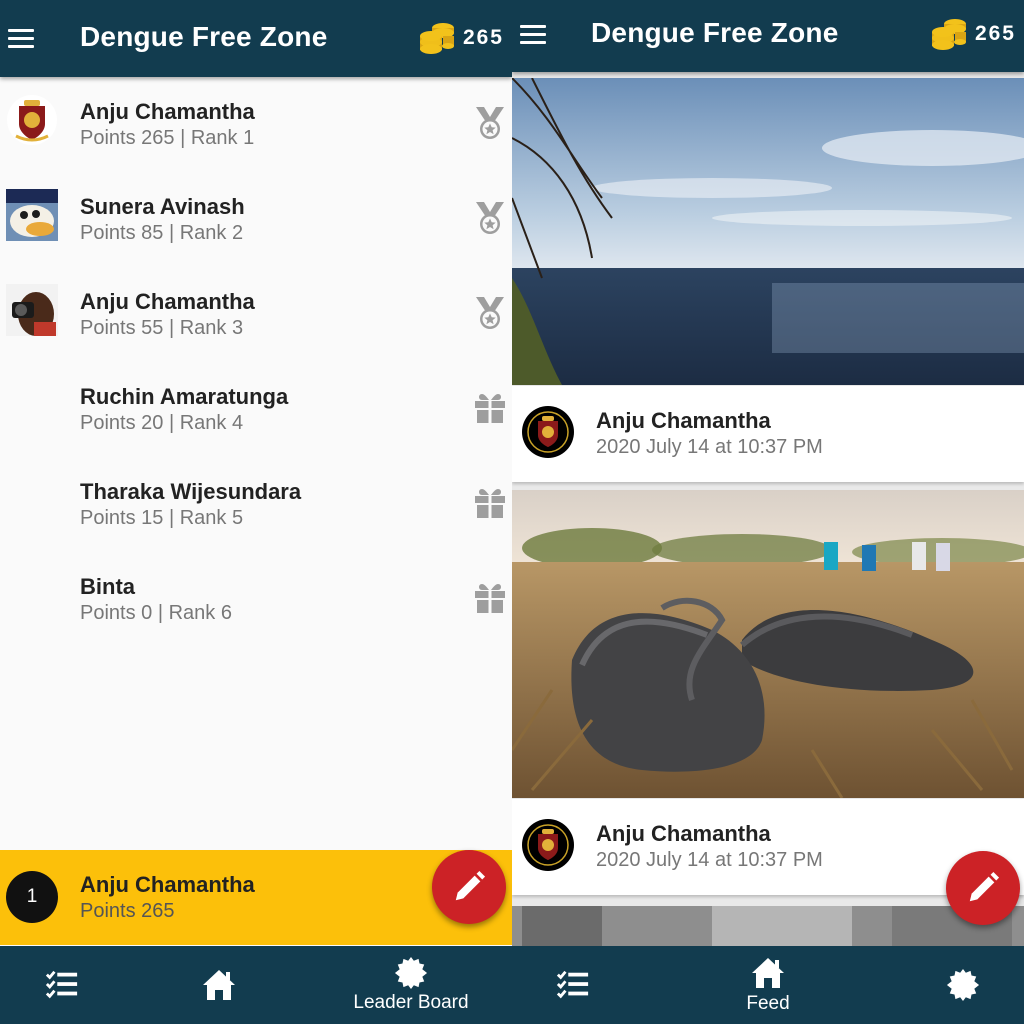 The width and height of the screenshot is (1024, 1024). What do you see at coordinates (768, 434) in the screenshot?
I see `post-card: Anju Chamantha 2020 July 14 at 10:37 PM` at bounding box center [768, 434].